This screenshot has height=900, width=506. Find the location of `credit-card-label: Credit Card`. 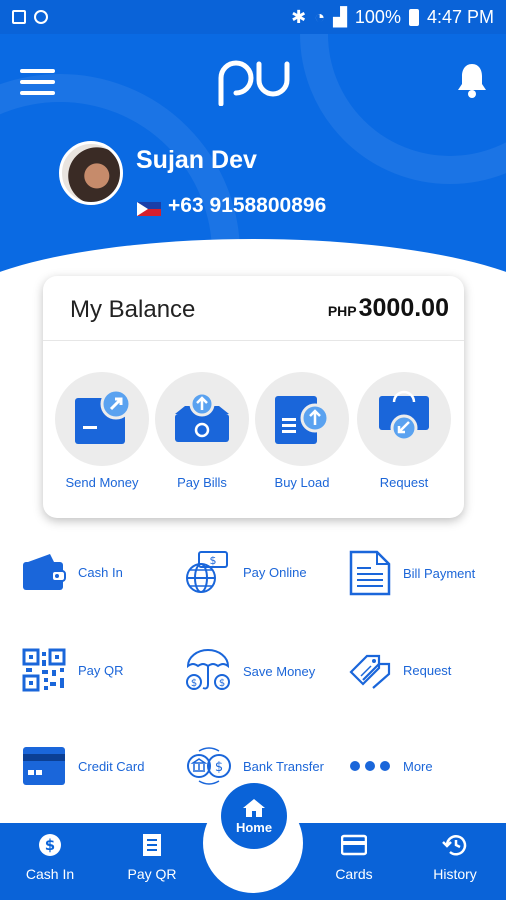

credit-card-label: Credit Card is located at coordinates (111, 766).